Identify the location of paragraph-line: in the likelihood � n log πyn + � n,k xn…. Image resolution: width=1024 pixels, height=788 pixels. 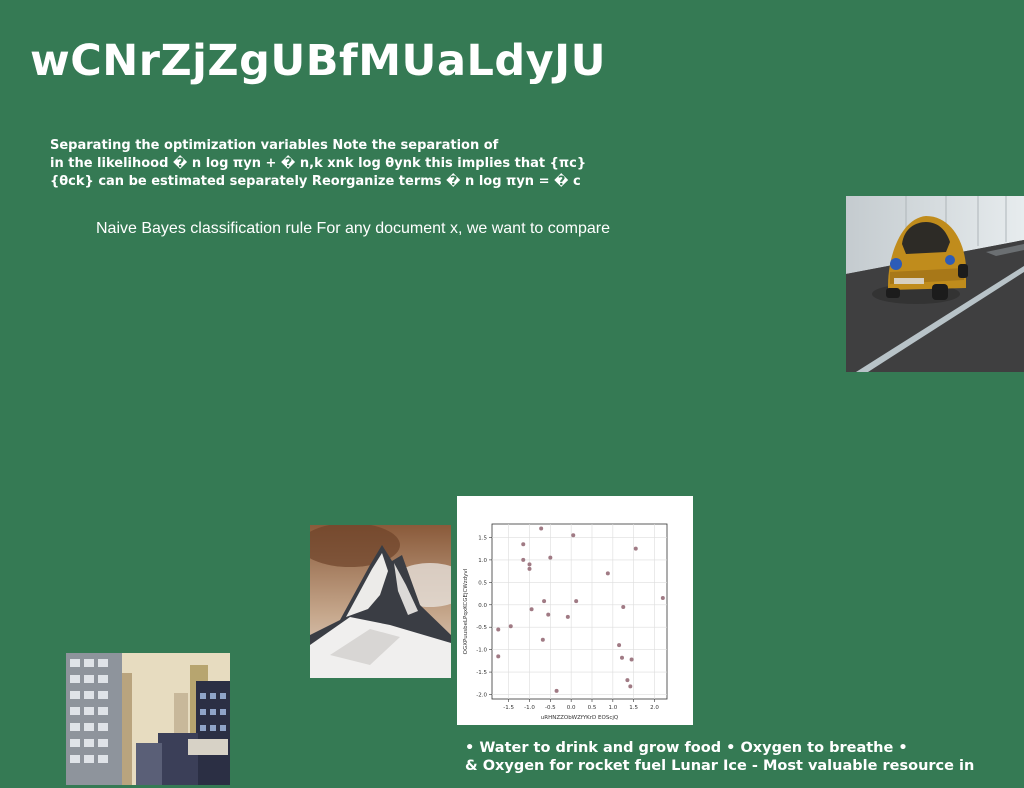
(318, 163).